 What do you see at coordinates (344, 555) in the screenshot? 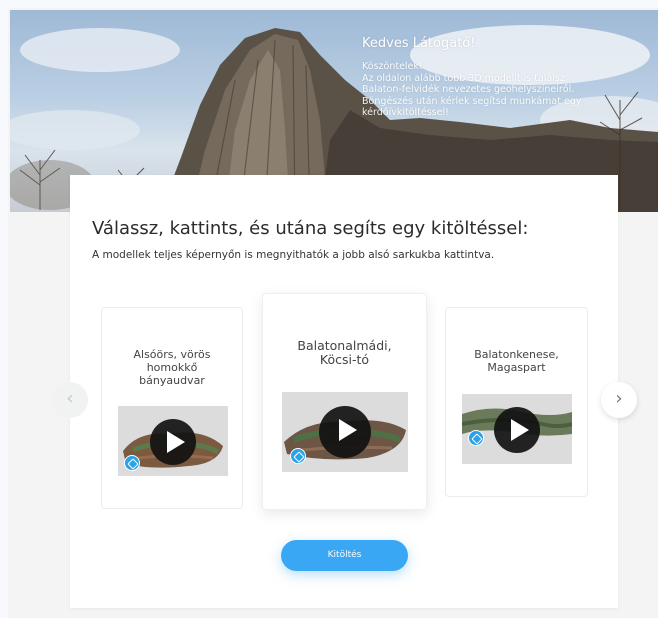
I see `fill-survey-button: Kitöltés` at bounding box center [344, 555].